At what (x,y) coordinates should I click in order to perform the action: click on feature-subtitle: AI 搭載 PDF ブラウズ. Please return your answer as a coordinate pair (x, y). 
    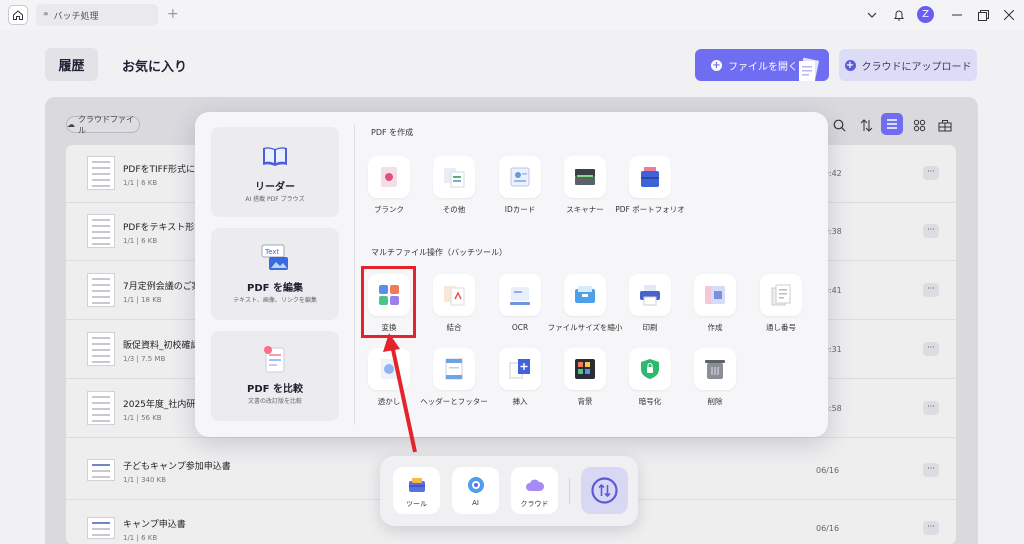
    Looking at the image, I should click on (275, 199).